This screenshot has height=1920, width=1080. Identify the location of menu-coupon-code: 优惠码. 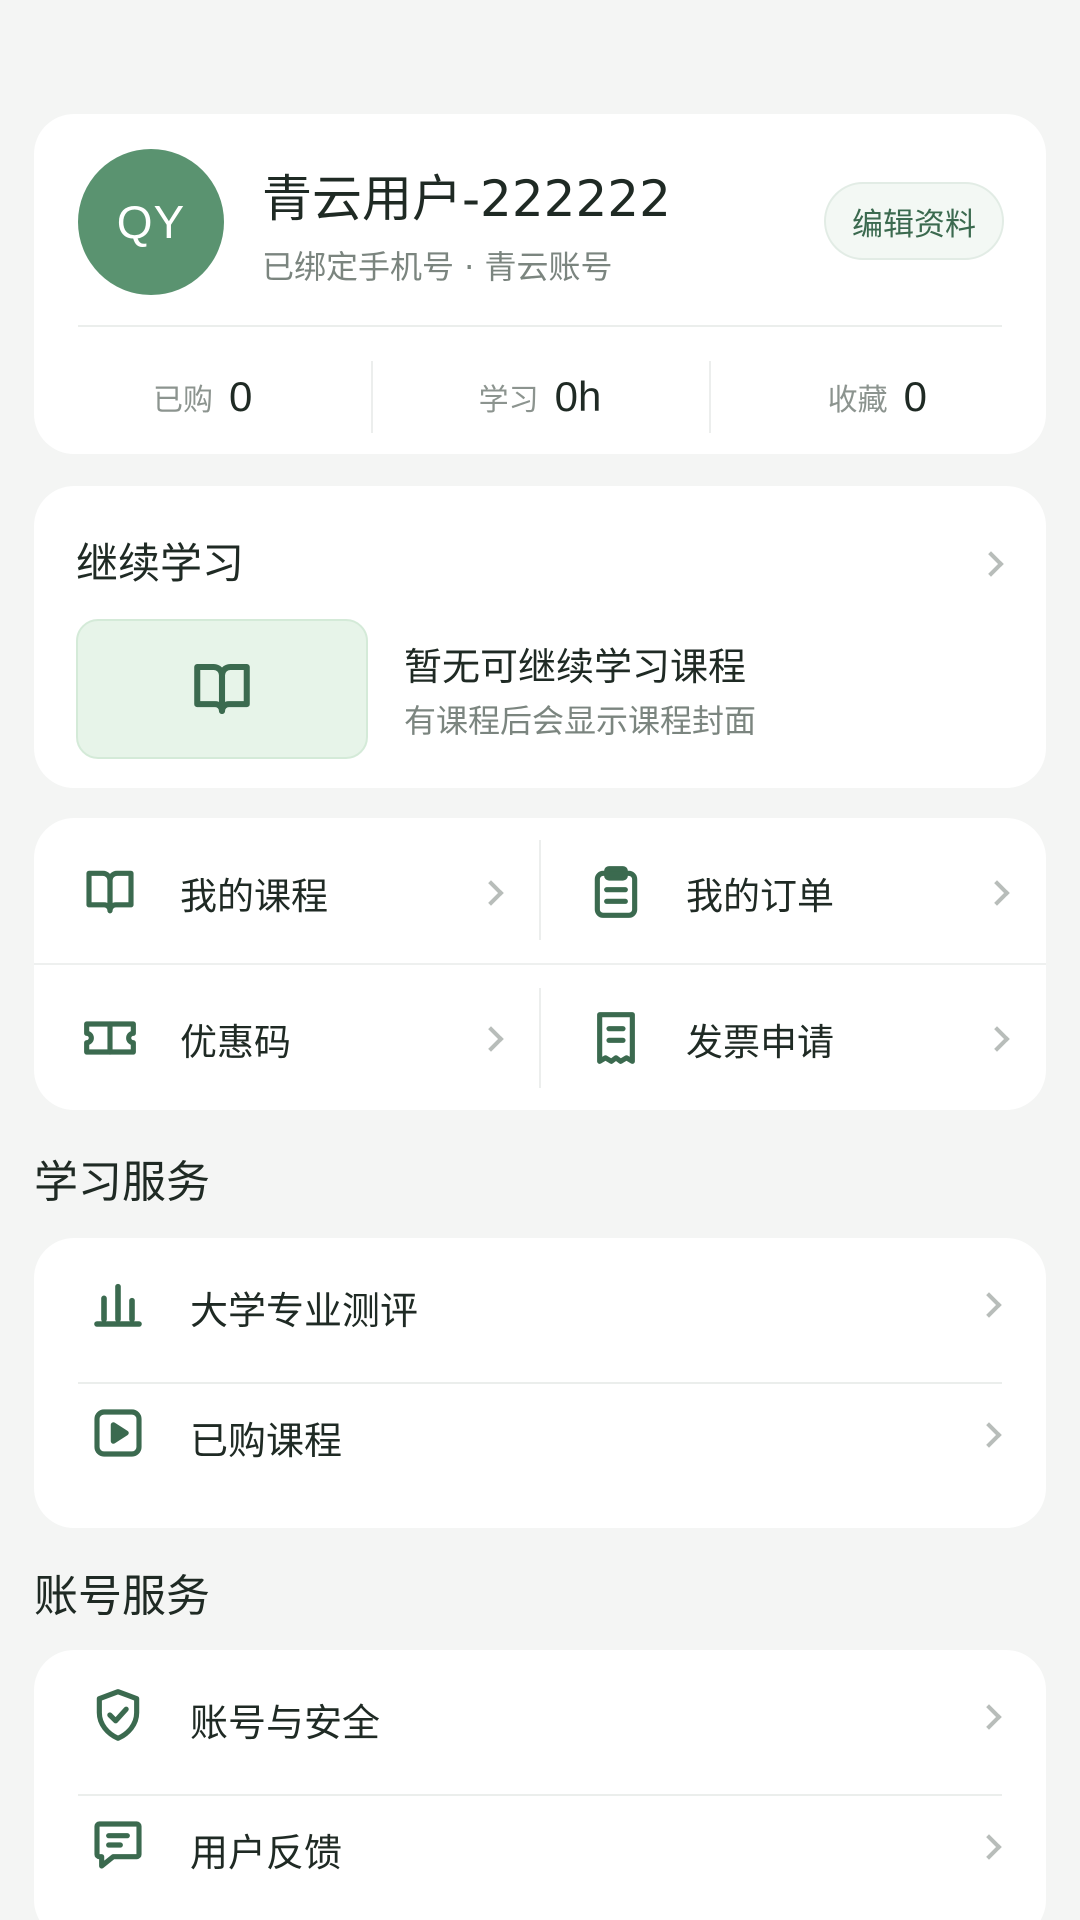
(287, 1037).